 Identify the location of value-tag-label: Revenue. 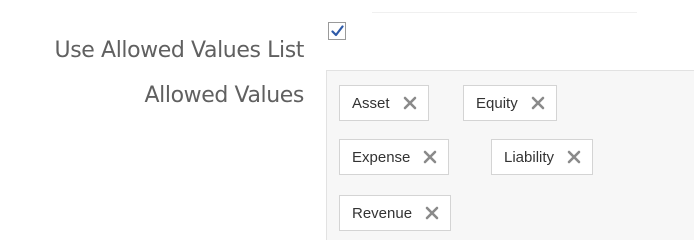
(382, 213).